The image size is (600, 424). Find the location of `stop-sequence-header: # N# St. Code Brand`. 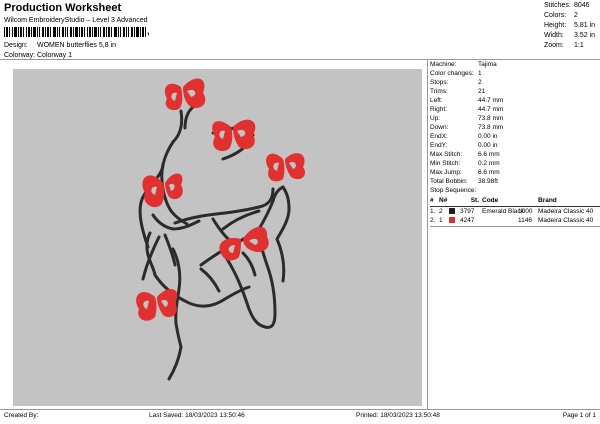

stop-sequence-header: # N# St. Code Brand is located at coordinates (493, 200).